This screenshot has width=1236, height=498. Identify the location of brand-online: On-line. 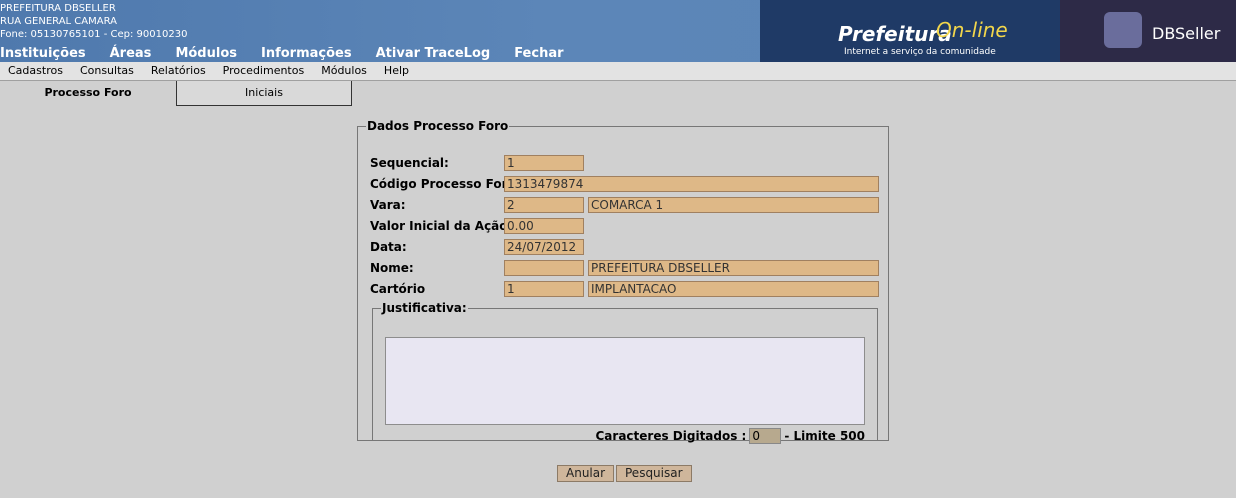
(972, 30).